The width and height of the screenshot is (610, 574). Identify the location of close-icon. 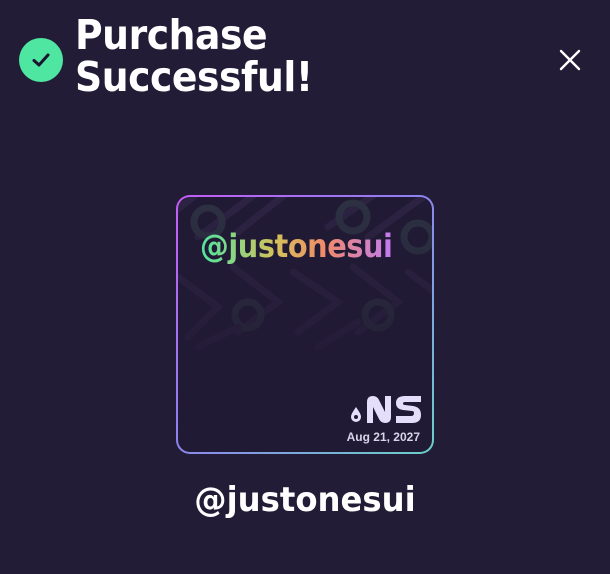
(570, 60).